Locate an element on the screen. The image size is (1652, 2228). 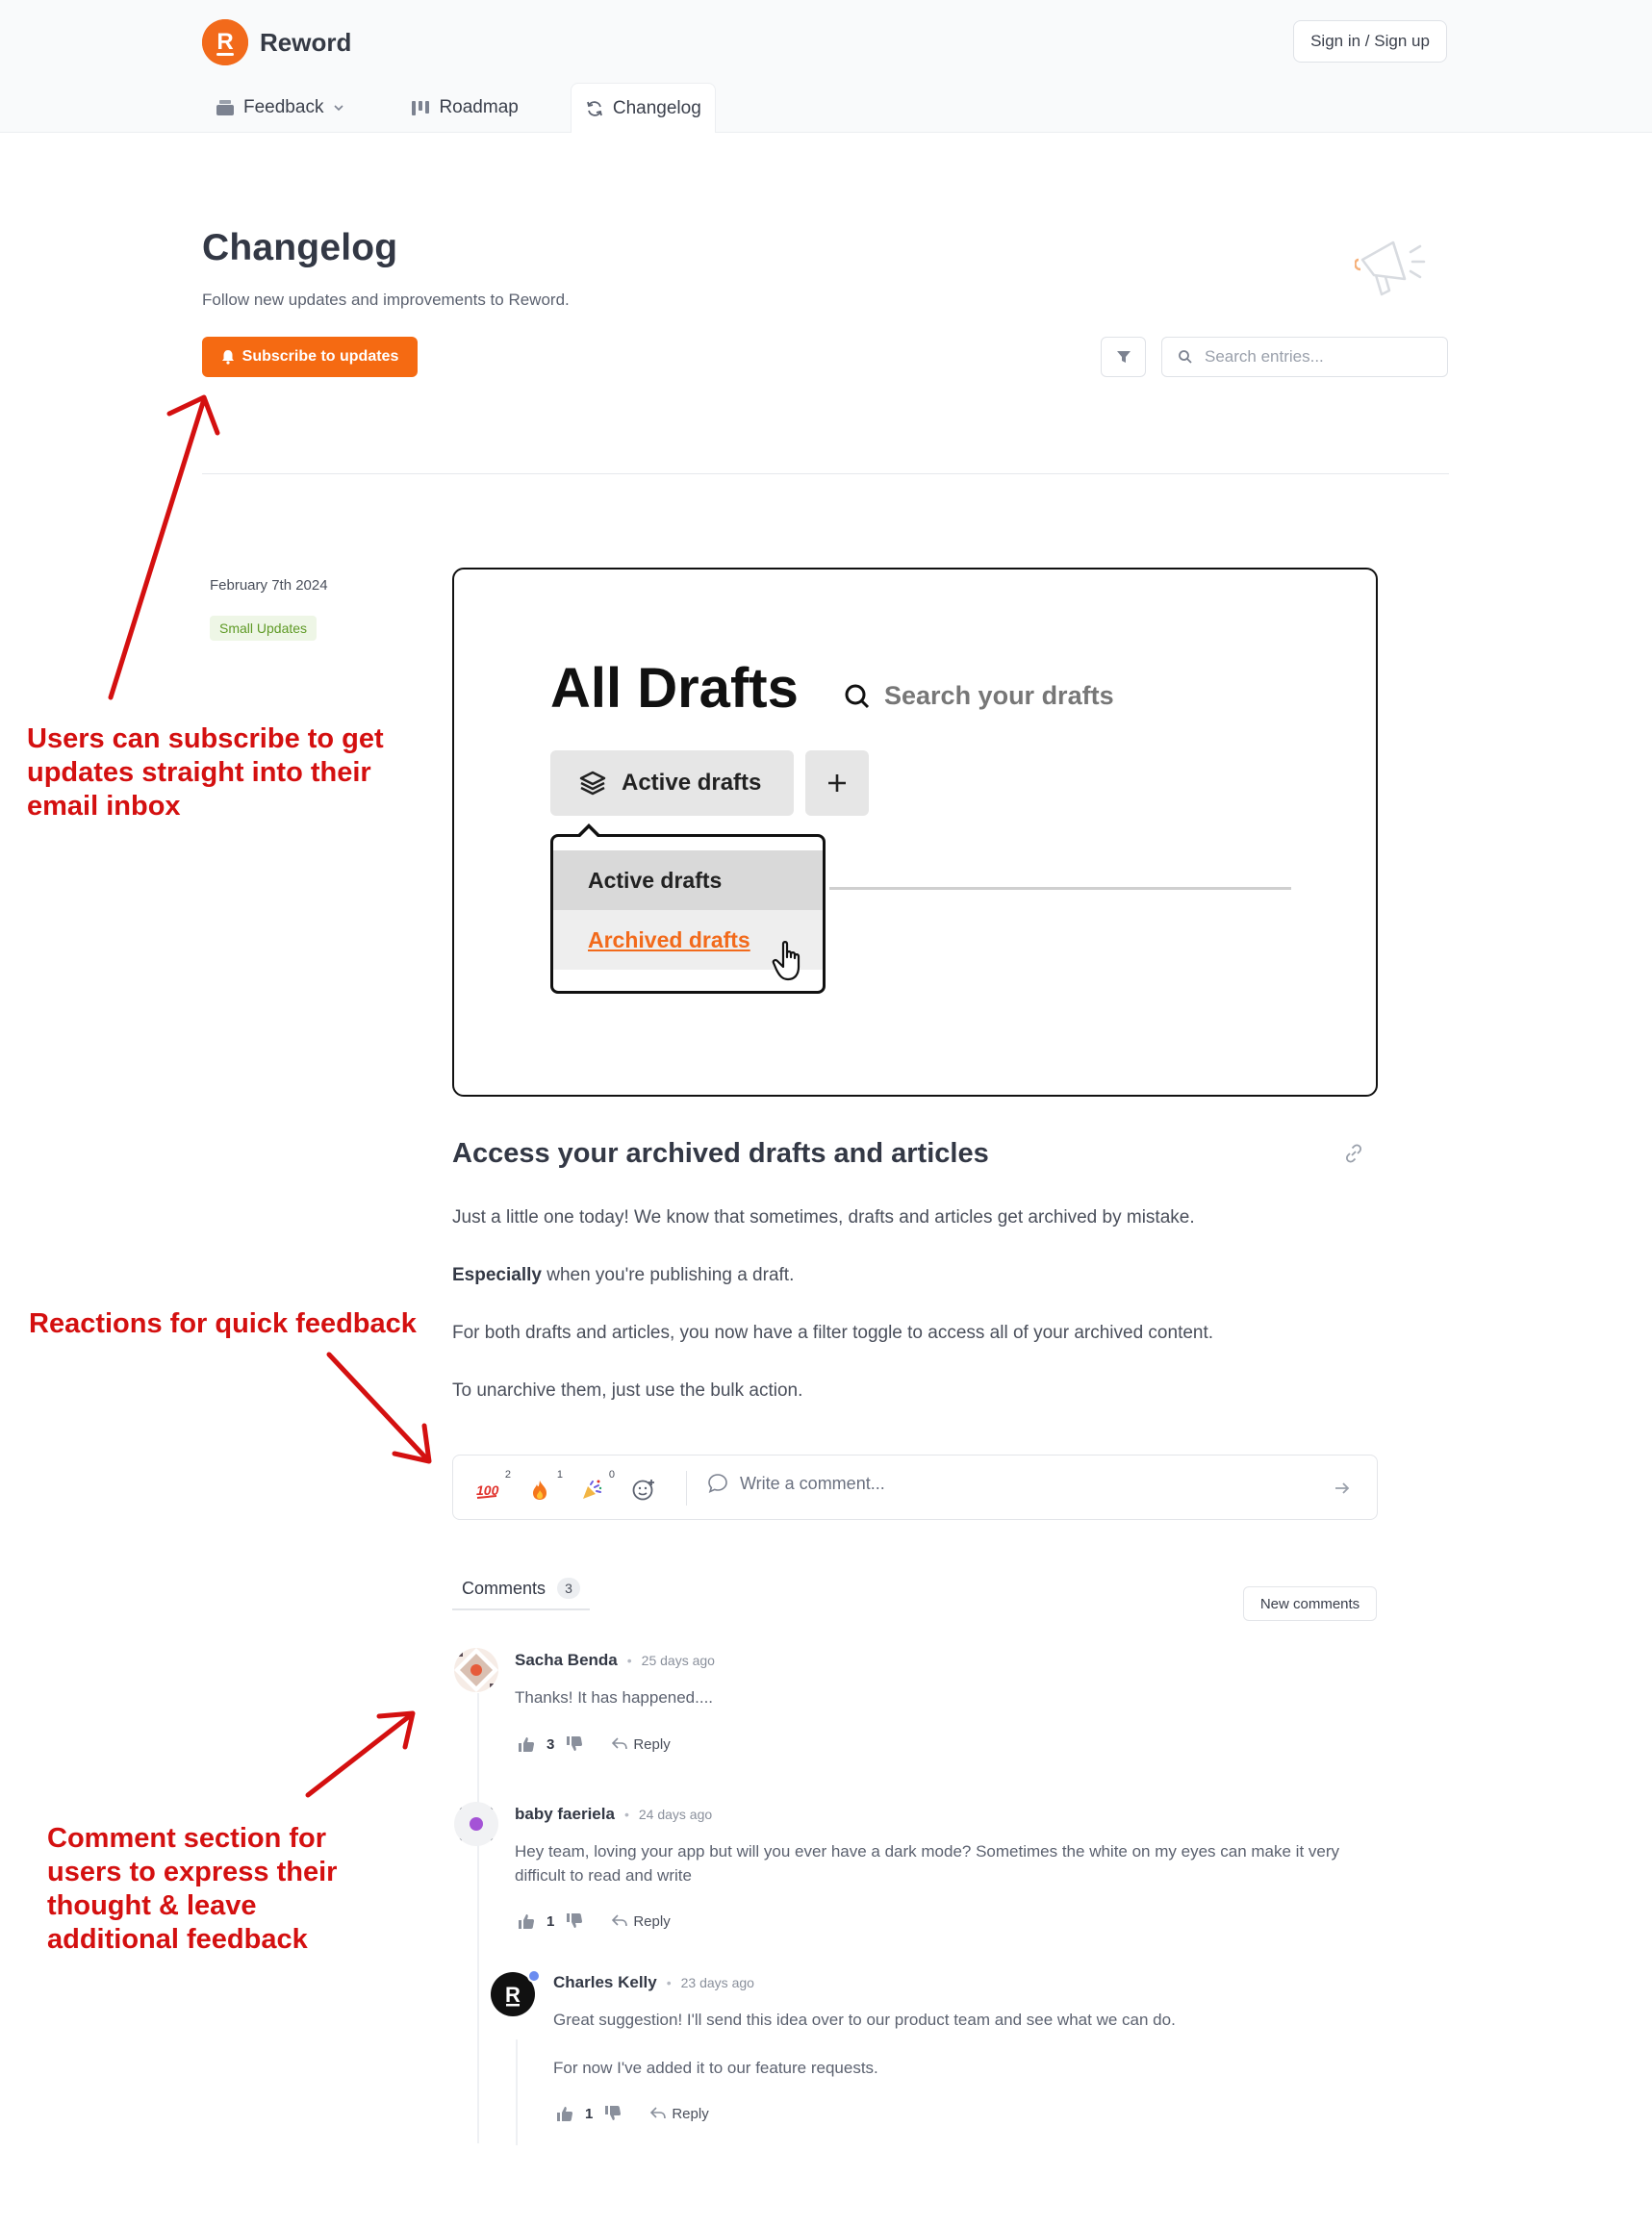
logo-icon: R is located at coordinates (225, 42).